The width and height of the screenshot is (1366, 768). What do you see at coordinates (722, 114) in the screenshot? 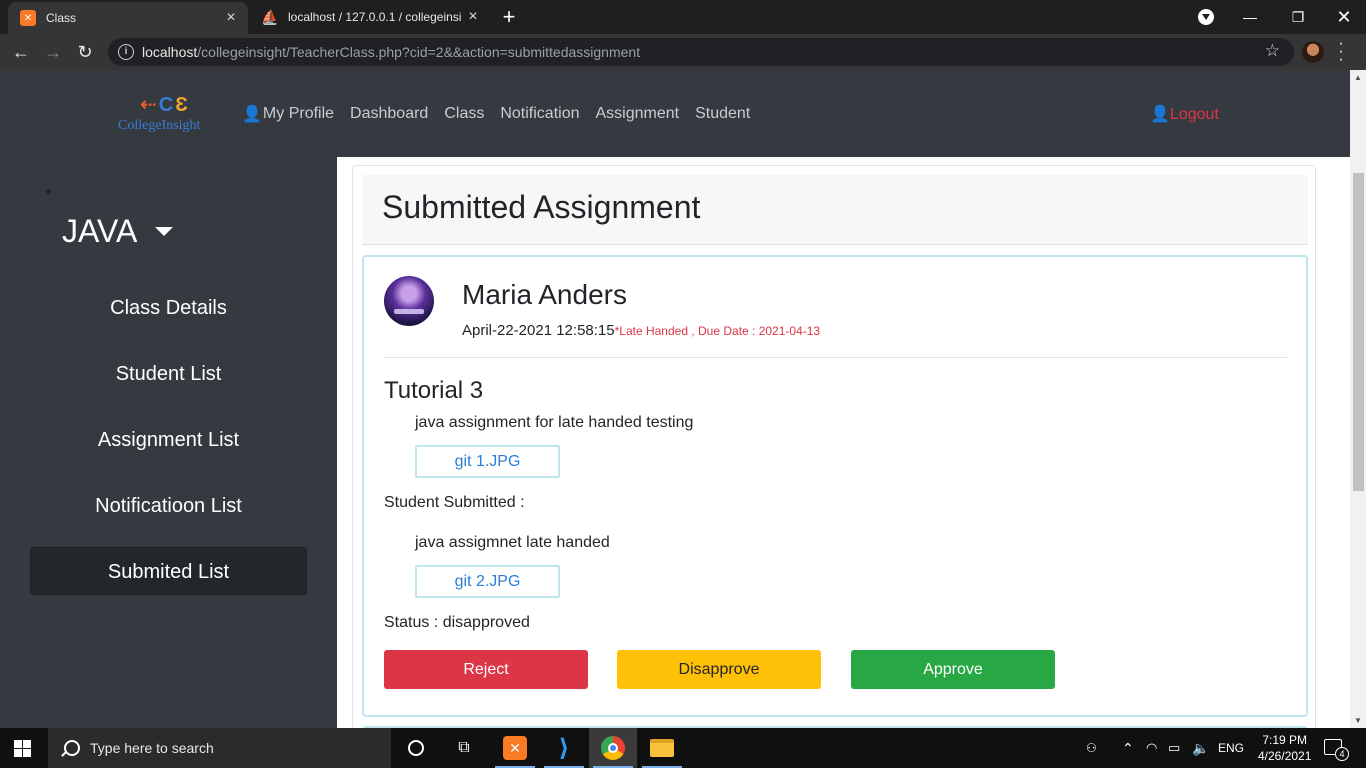
I see `nav-student: Student` at bounding box center [722, 114].